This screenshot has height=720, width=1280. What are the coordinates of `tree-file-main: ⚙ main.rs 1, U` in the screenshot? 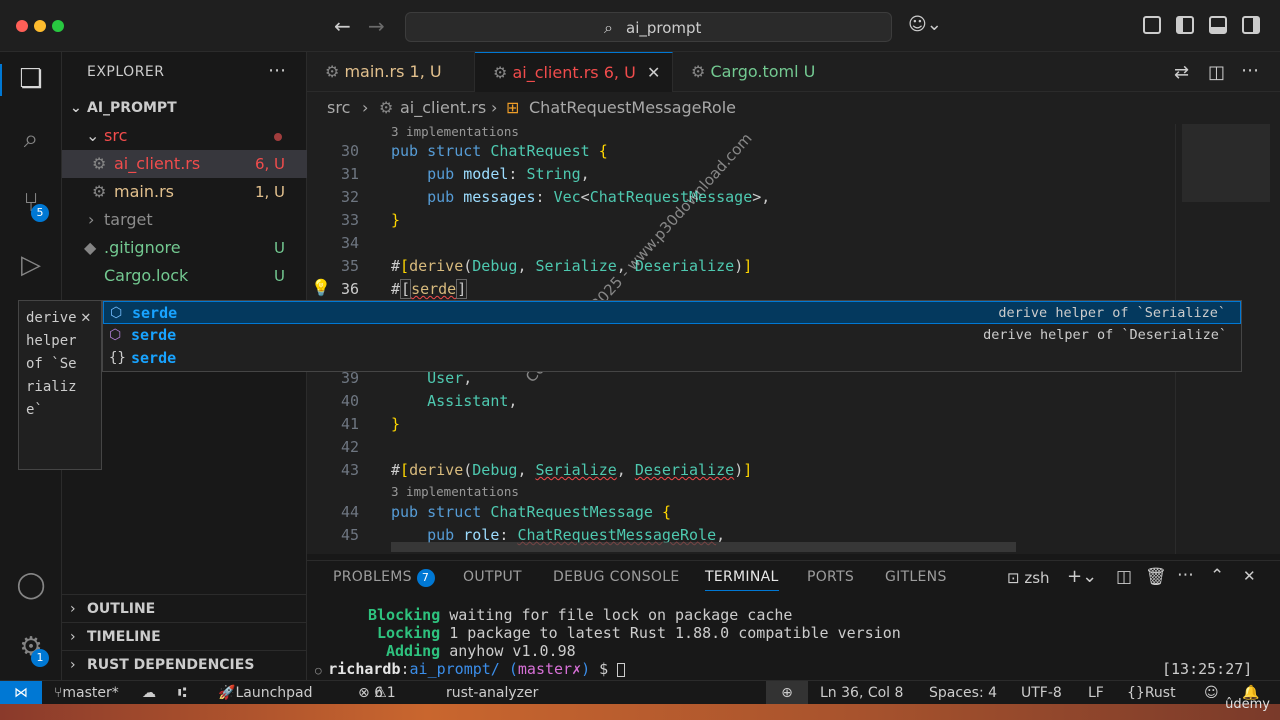 It's located at (184, 192).